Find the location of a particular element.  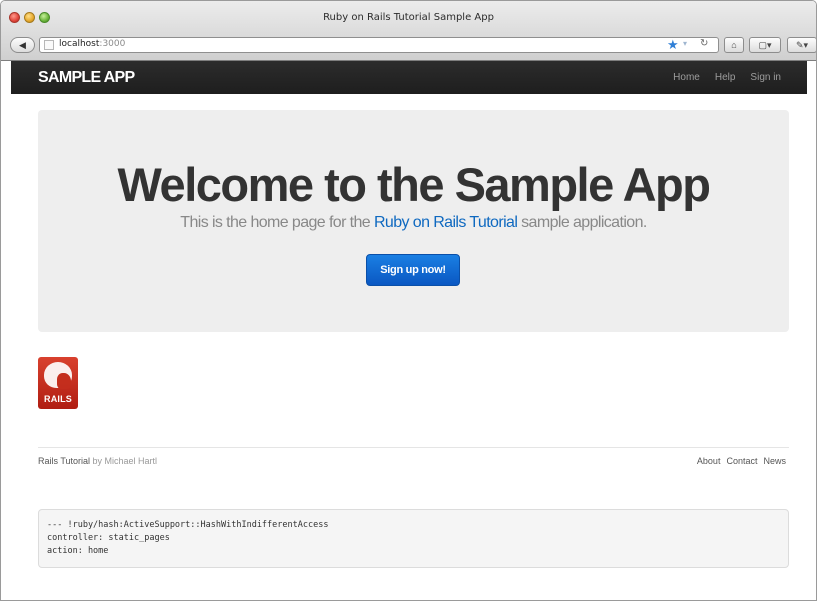

tabs-button: ▢▾ is located at coordinates (765, 45).